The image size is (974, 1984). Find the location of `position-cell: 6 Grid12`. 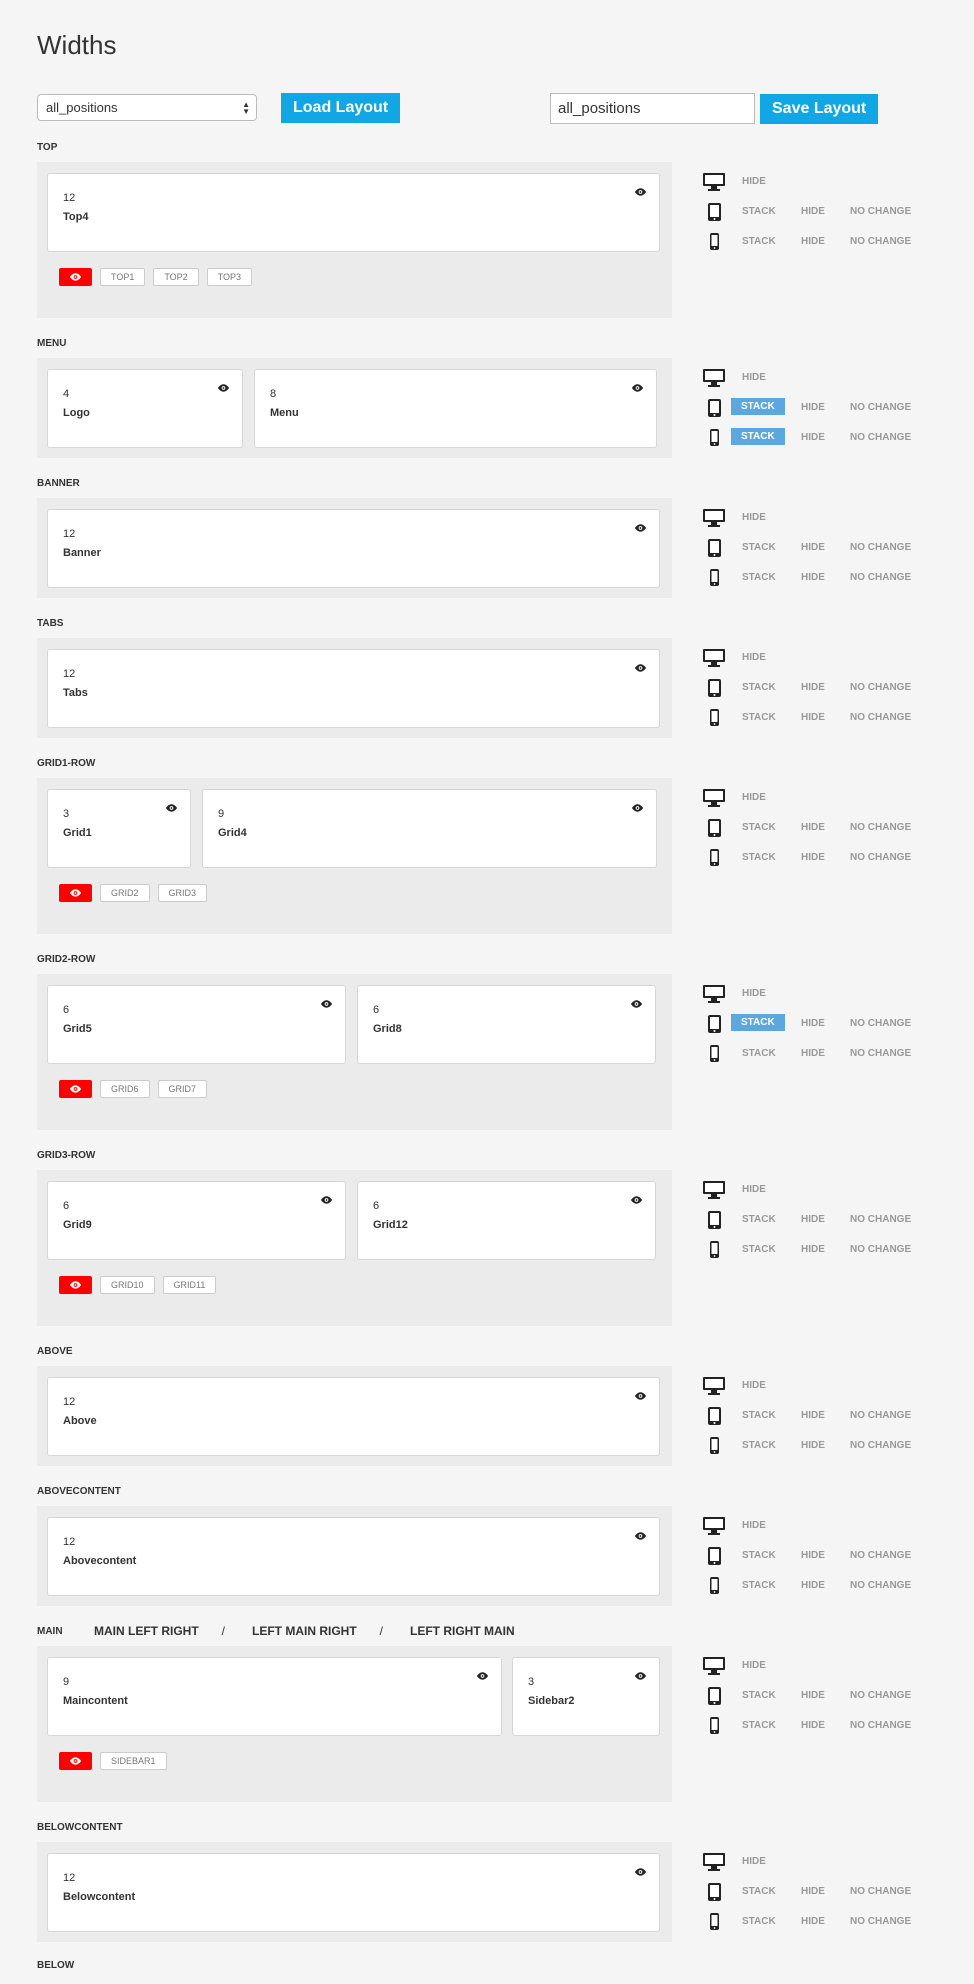

position-cell: 6 Grid12 is located at coordinates (506, 1220).